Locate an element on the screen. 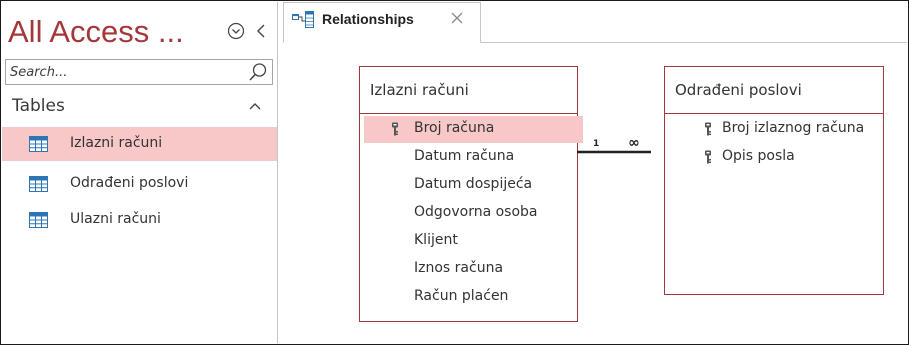  table-title: Izlazni računi is located at coordinates (419, 90).